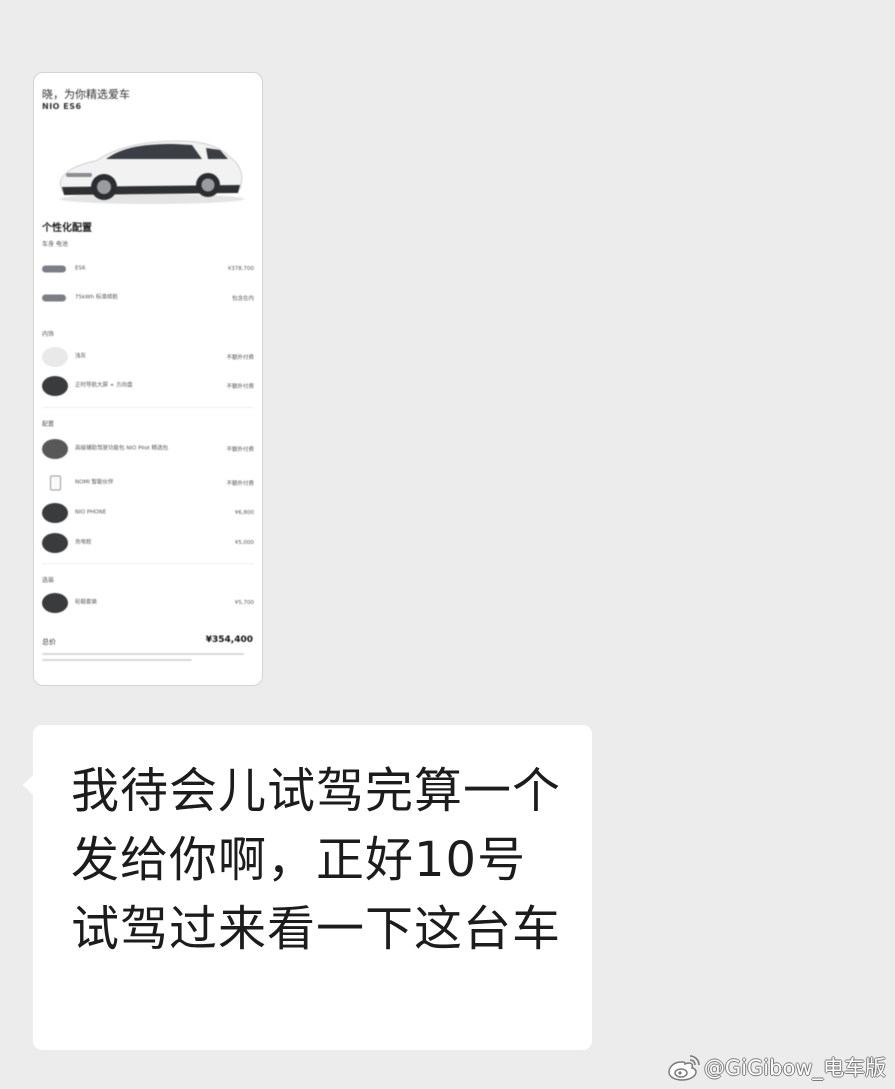 The image size is (895, 1089). Describe the element at coordinates (67, 228) in the screenshot. I see `personalization-title: 个性化配置` at that location.